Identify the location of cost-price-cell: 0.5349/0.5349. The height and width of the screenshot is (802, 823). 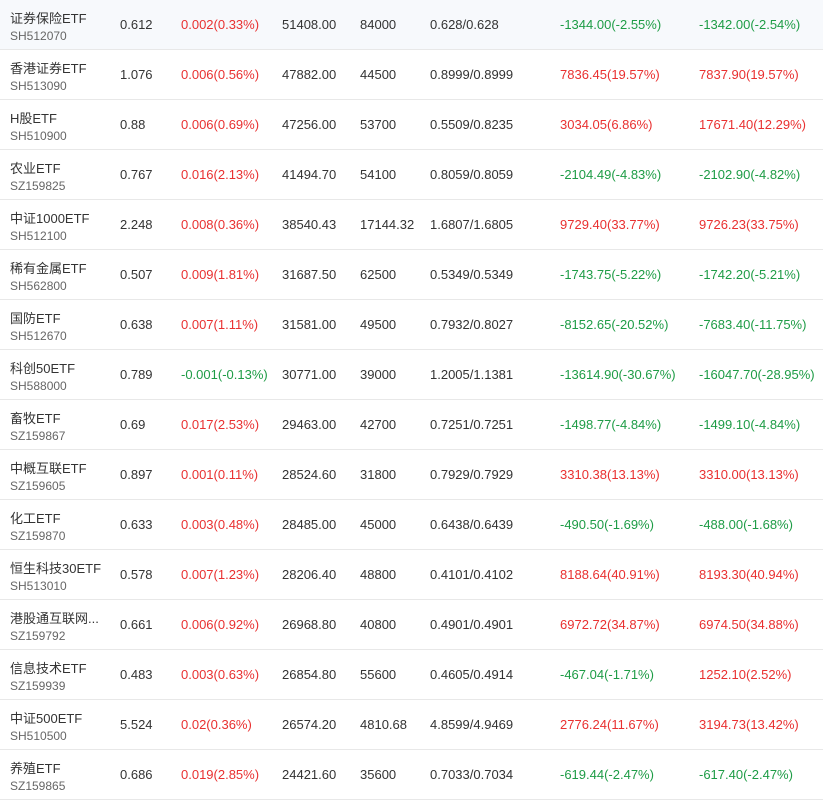
(472, 274).